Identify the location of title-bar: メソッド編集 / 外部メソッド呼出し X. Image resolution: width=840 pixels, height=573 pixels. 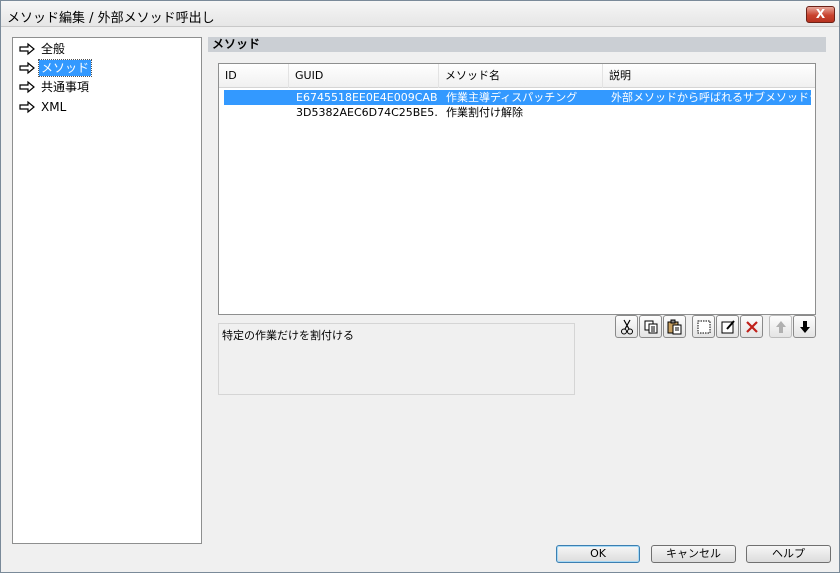
(420, 14).